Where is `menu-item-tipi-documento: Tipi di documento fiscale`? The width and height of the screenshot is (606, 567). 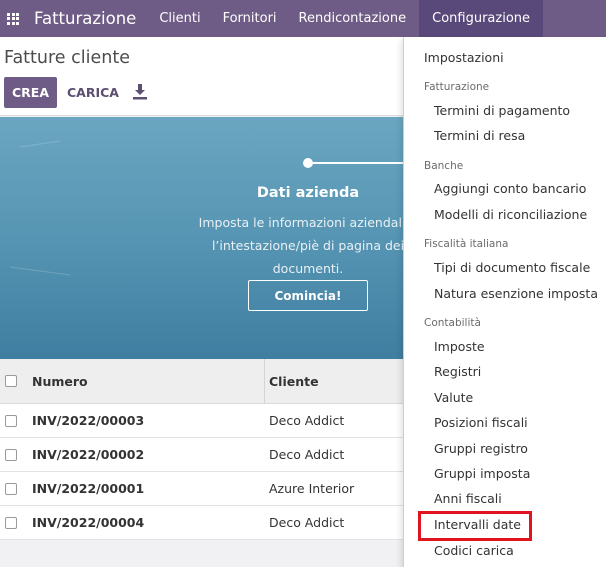
menu-item-tipi-documento: Tipi di documento fiscale is located at coordinates (512, 267).